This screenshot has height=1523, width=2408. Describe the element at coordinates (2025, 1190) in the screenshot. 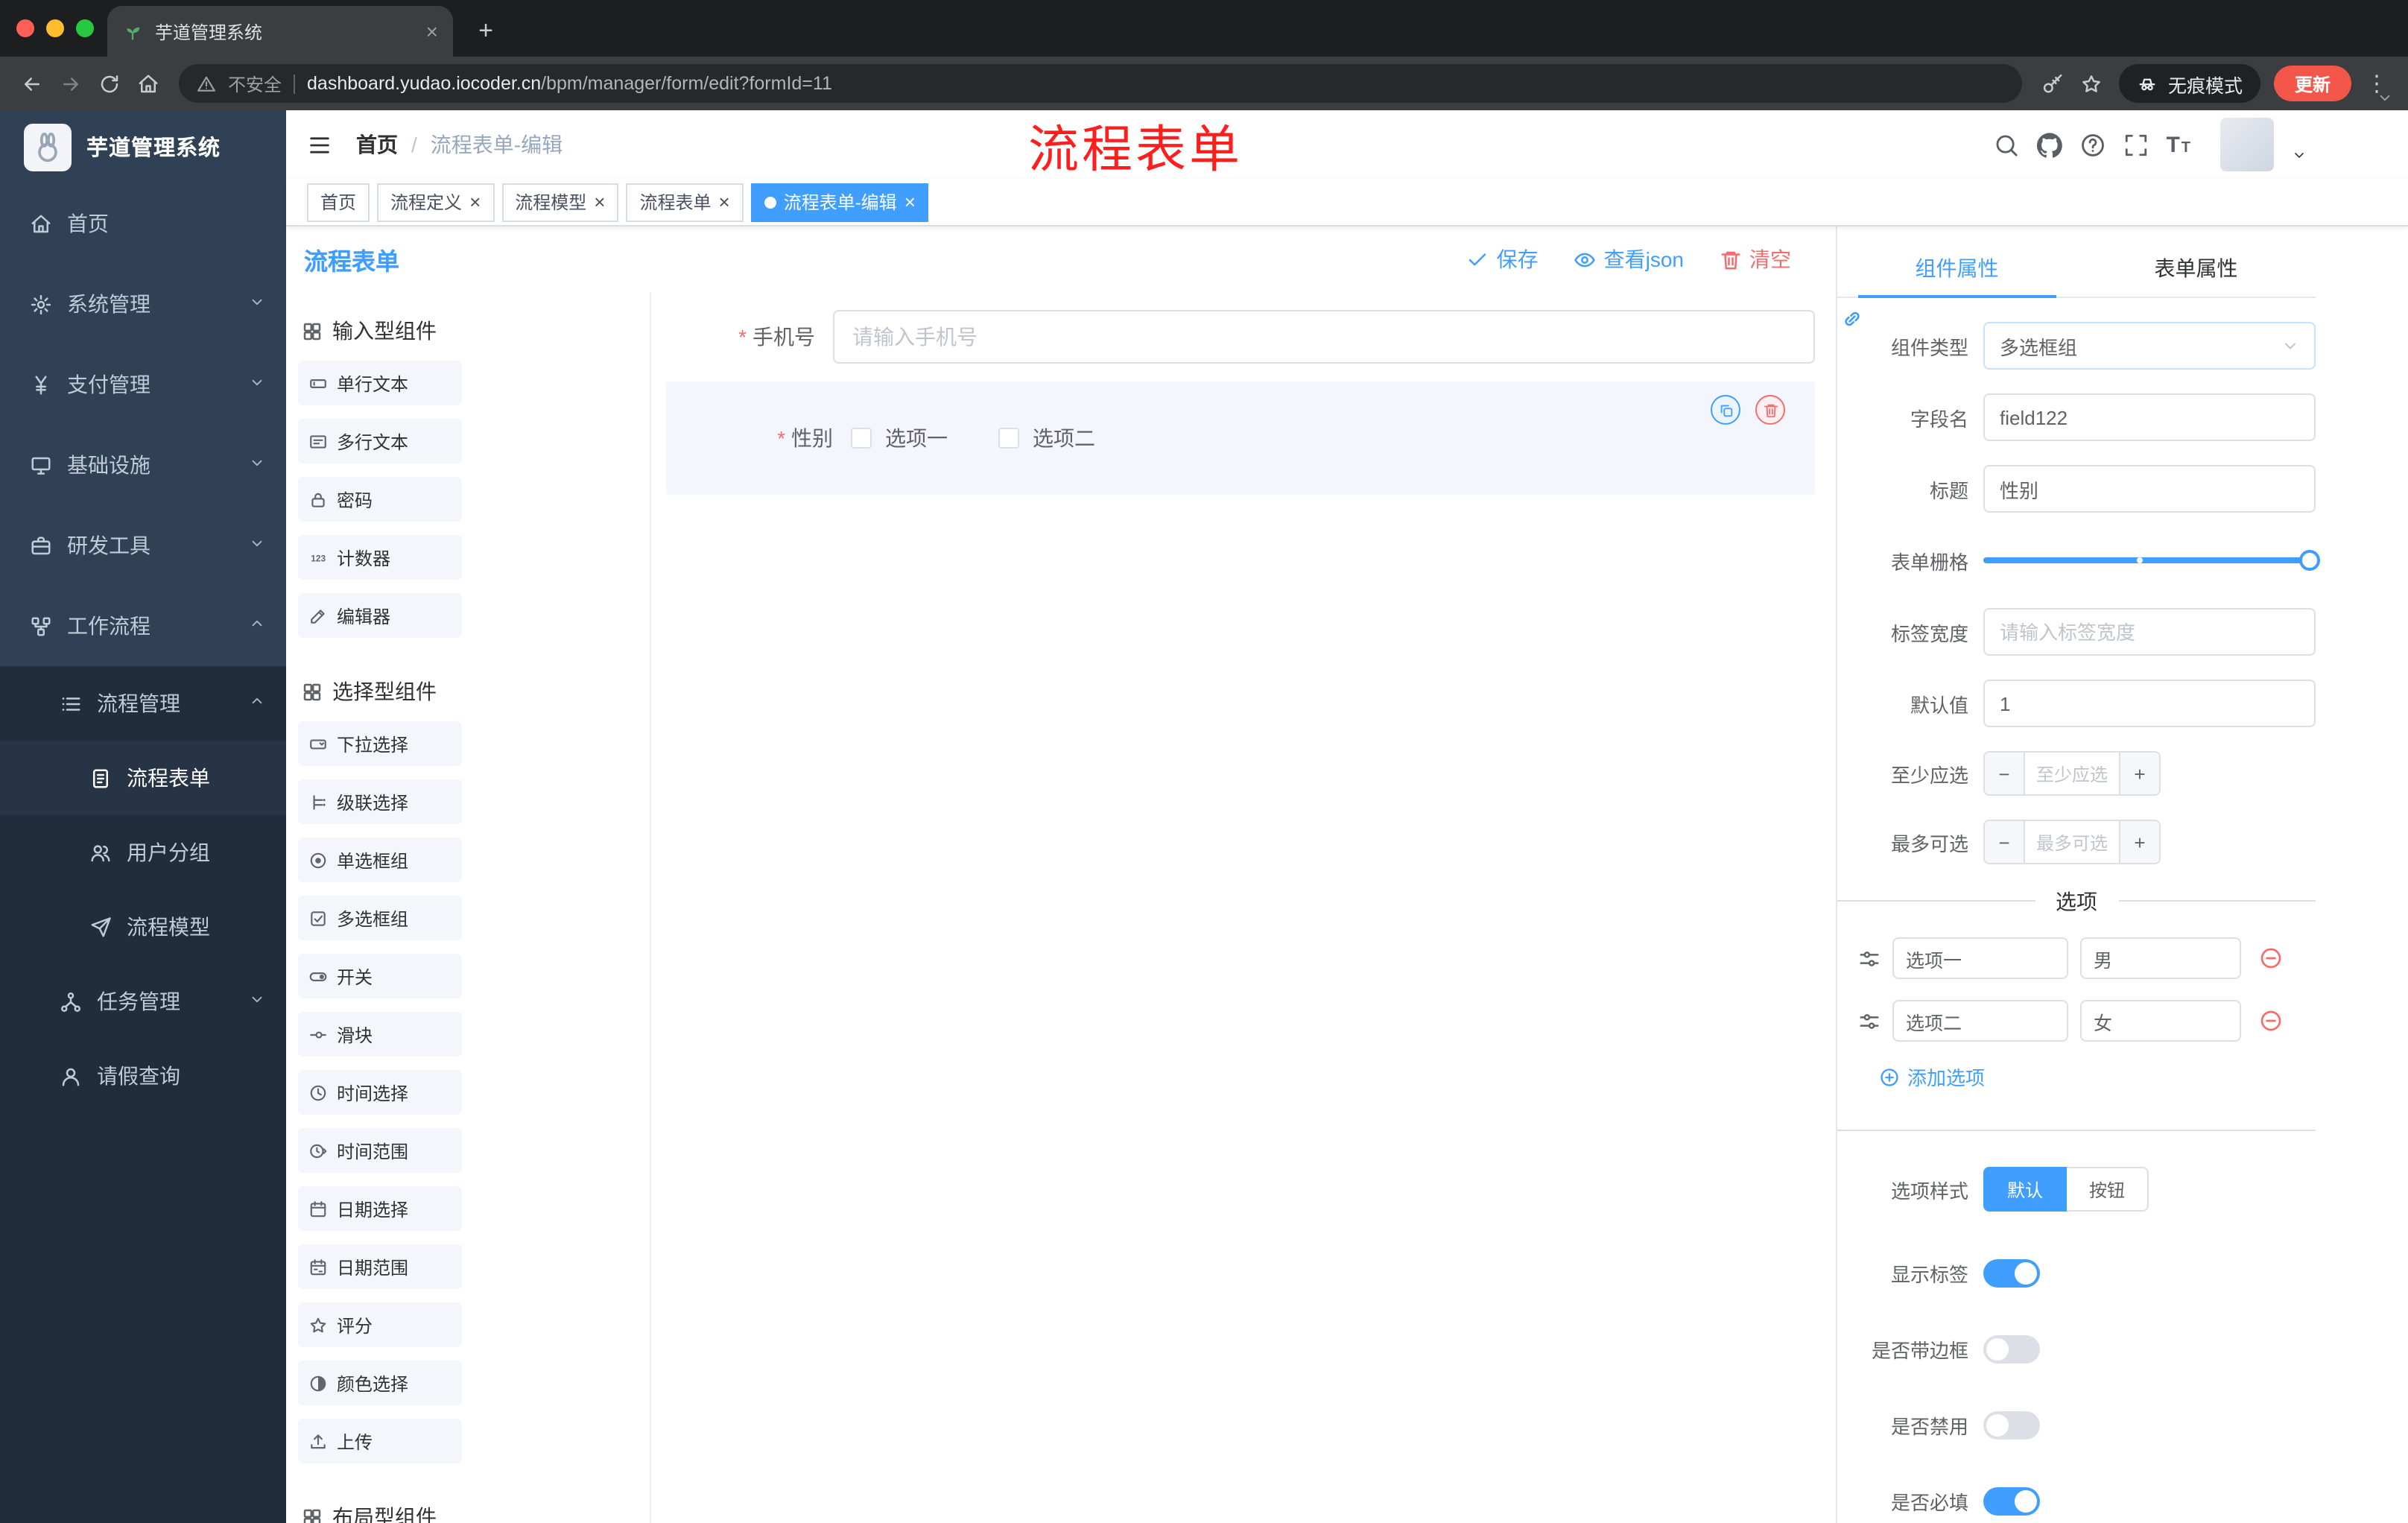

I see `style-default-button: 默认` at that location.